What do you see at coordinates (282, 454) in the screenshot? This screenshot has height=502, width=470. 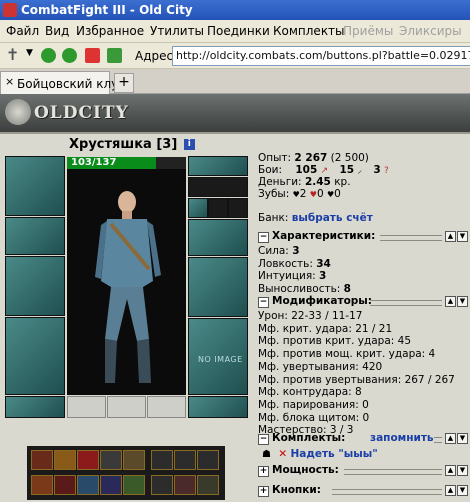 I see `delete-set-icon: ✕` at bounding box center [282, 454].